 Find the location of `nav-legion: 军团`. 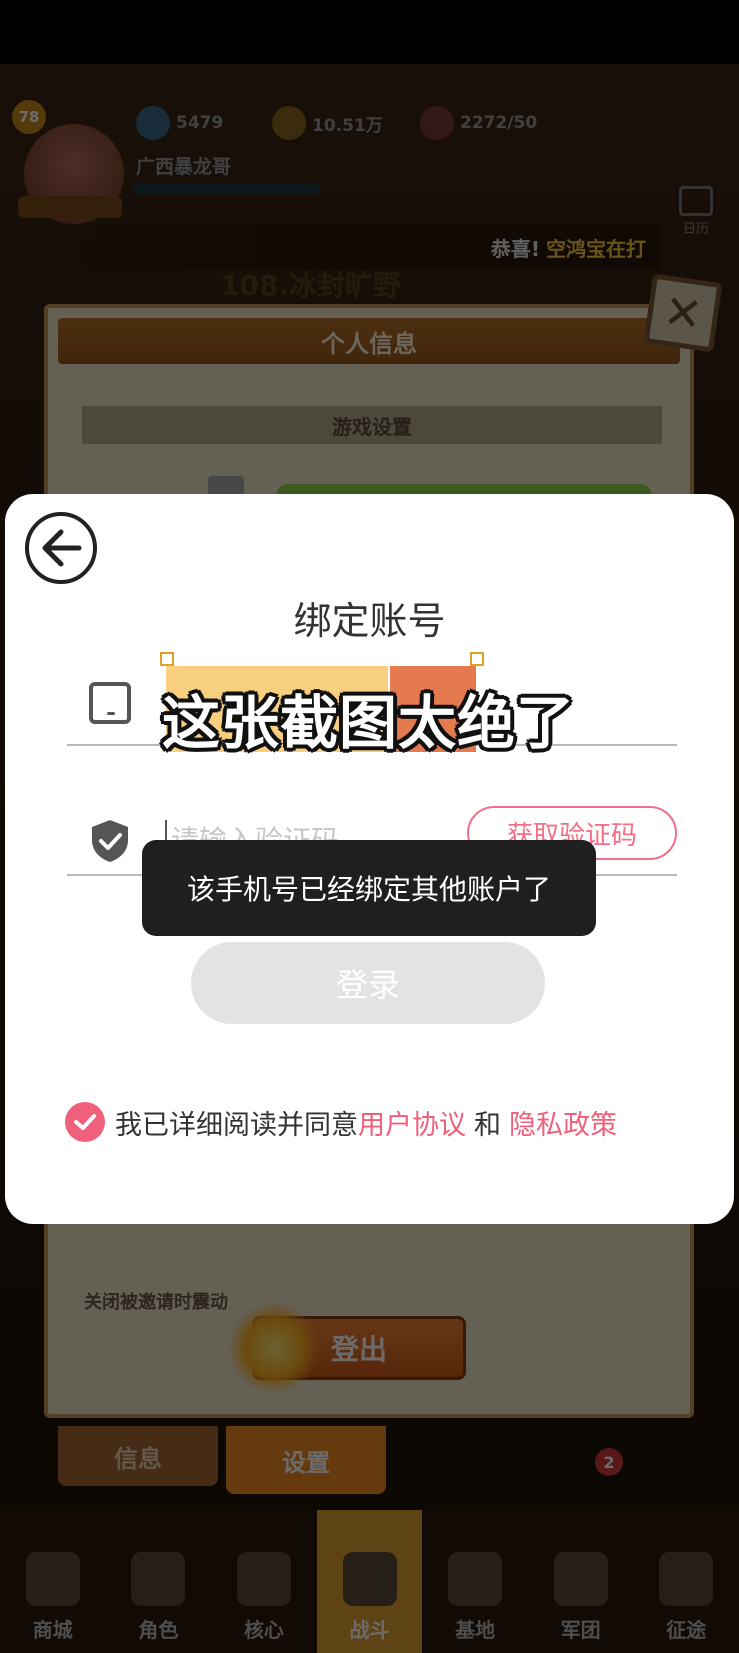

nav-legion: 军团 is located at coordinates (581, 1581).